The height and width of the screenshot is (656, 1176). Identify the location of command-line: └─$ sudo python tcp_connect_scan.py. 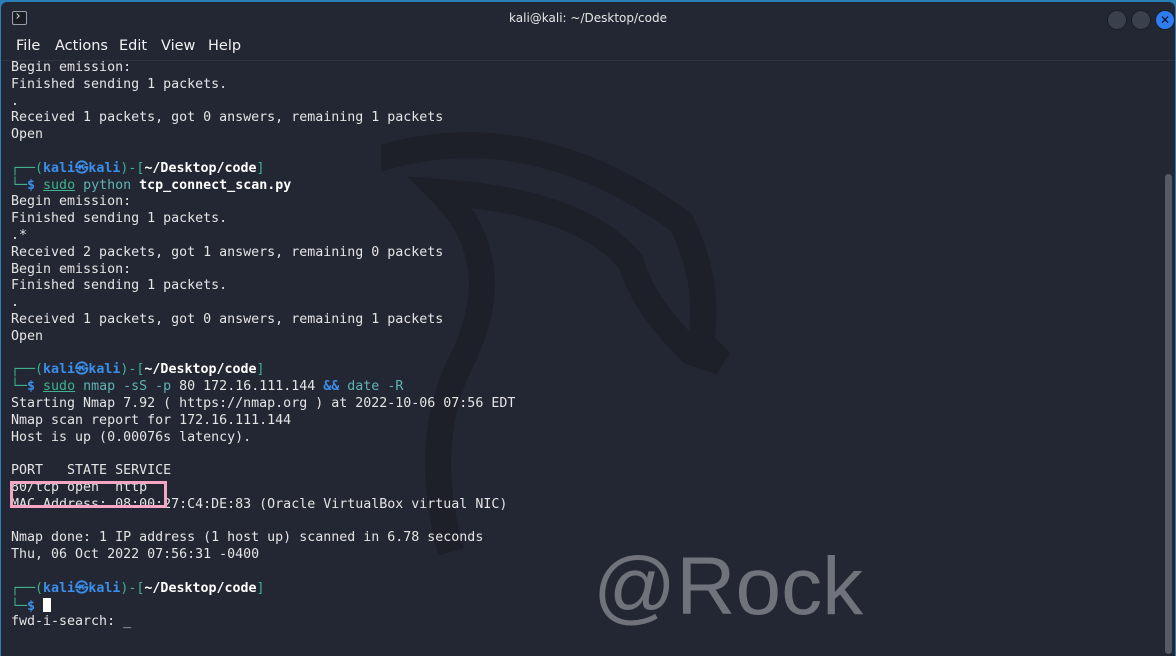
(151, 185).